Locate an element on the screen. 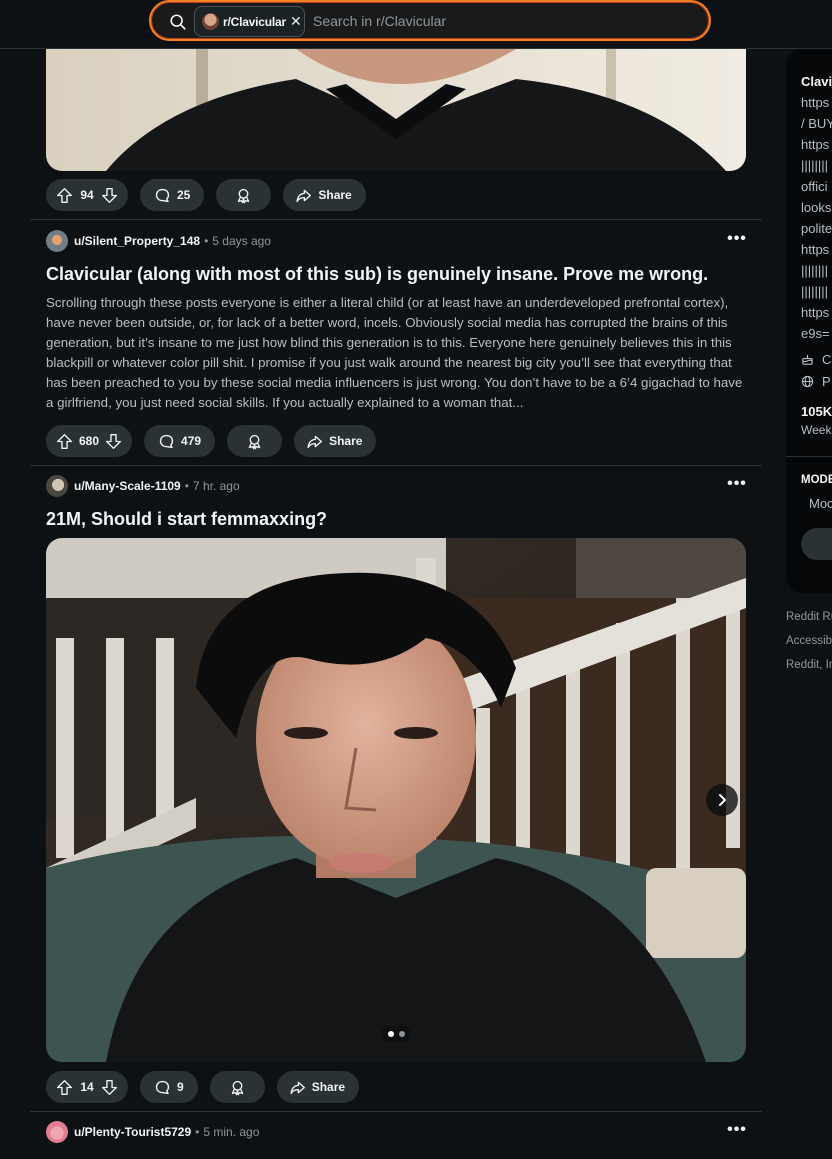  post-author: u/Silent_Property_148 is located at coordinates (137, 241).